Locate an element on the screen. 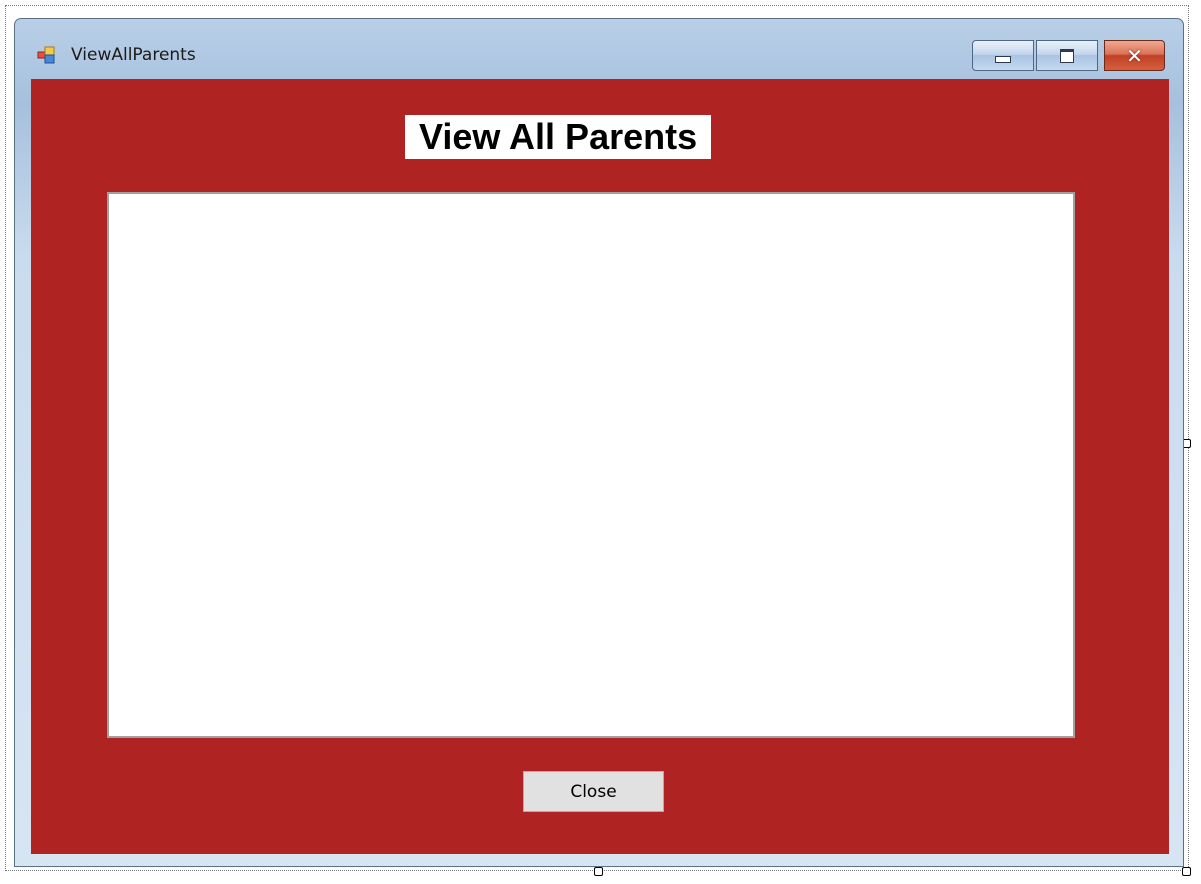 This screenshot has width=1201, height=884. window-close-button: ✕ is located at coordinates (1134, 55).